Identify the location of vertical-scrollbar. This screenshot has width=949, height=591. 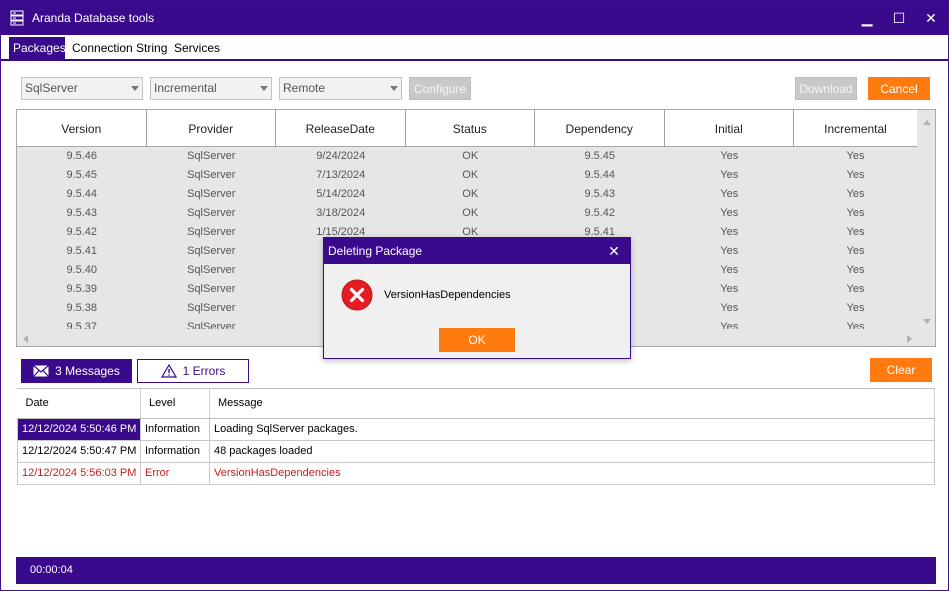
(926, 221).